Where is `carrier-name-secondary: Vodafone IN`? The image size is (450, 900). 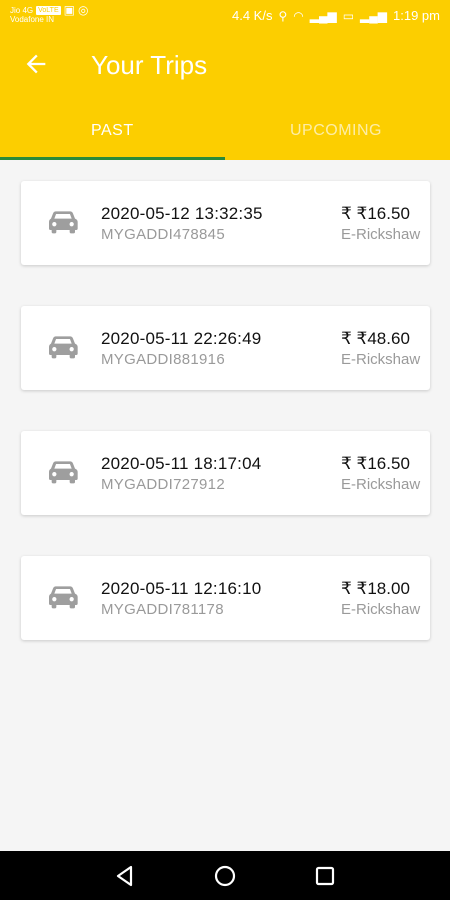 carrier-name-secondary: Vodafone IN is located at coordinates (32, 19).